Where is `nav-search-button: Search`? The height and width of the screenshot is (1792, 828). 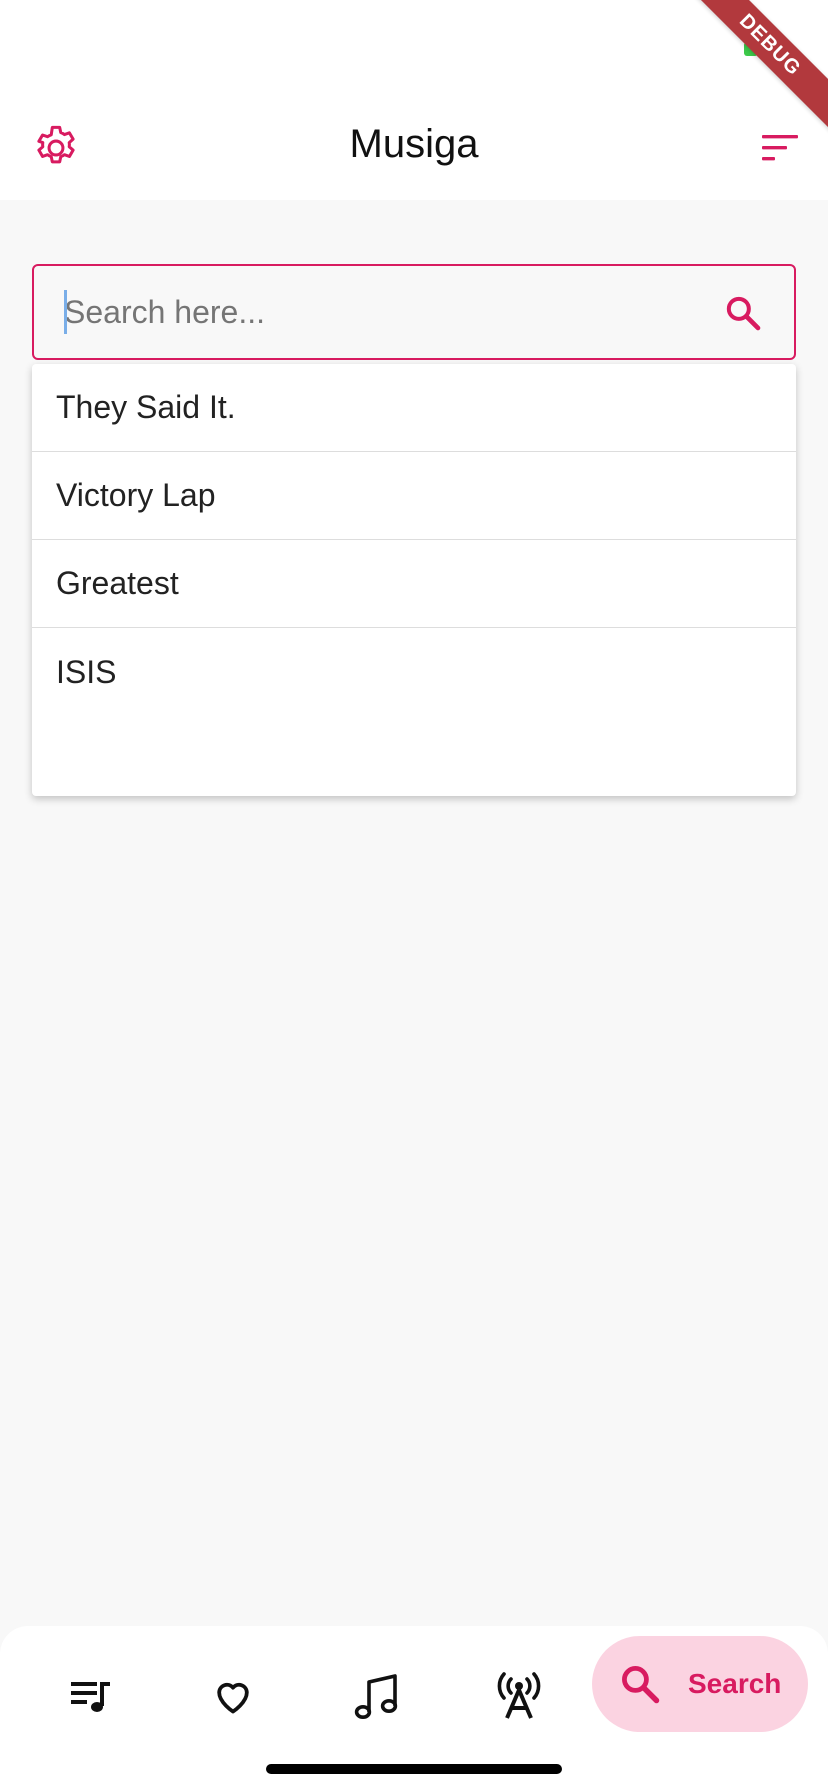 nav-search-button: Search is located at coordinates (700, 1684).